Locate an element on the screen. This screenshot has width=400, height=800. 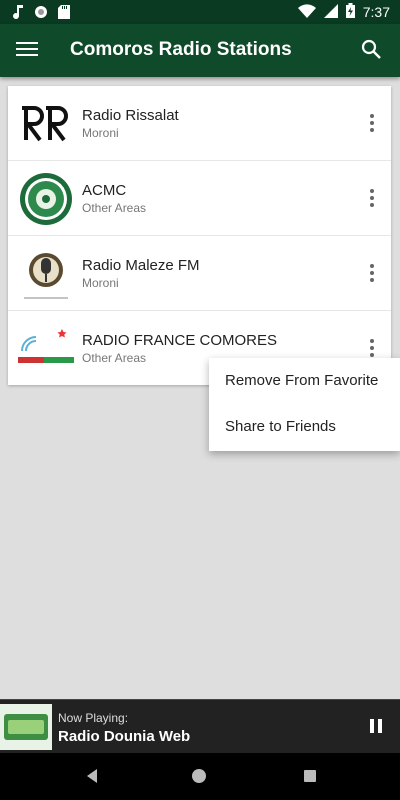
circle-icon is located at coordinates (41, 13).